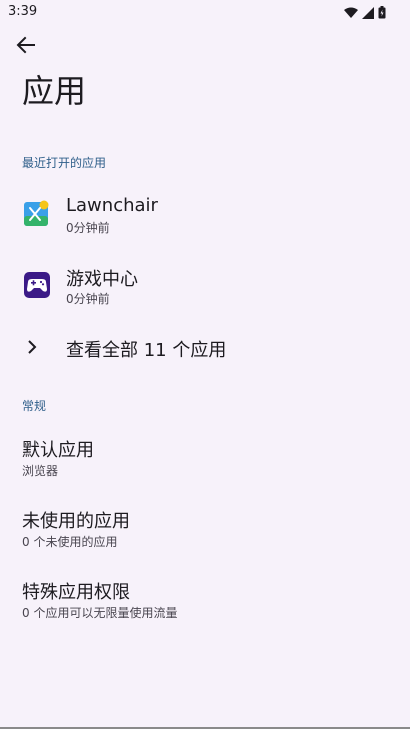 This screenshot has height=729, width=410. Describe the element at coordinates (205, 536) in the screenshot. I see `unused-apps-item: 未使用的应用 0 个未使用的应用` at that location.